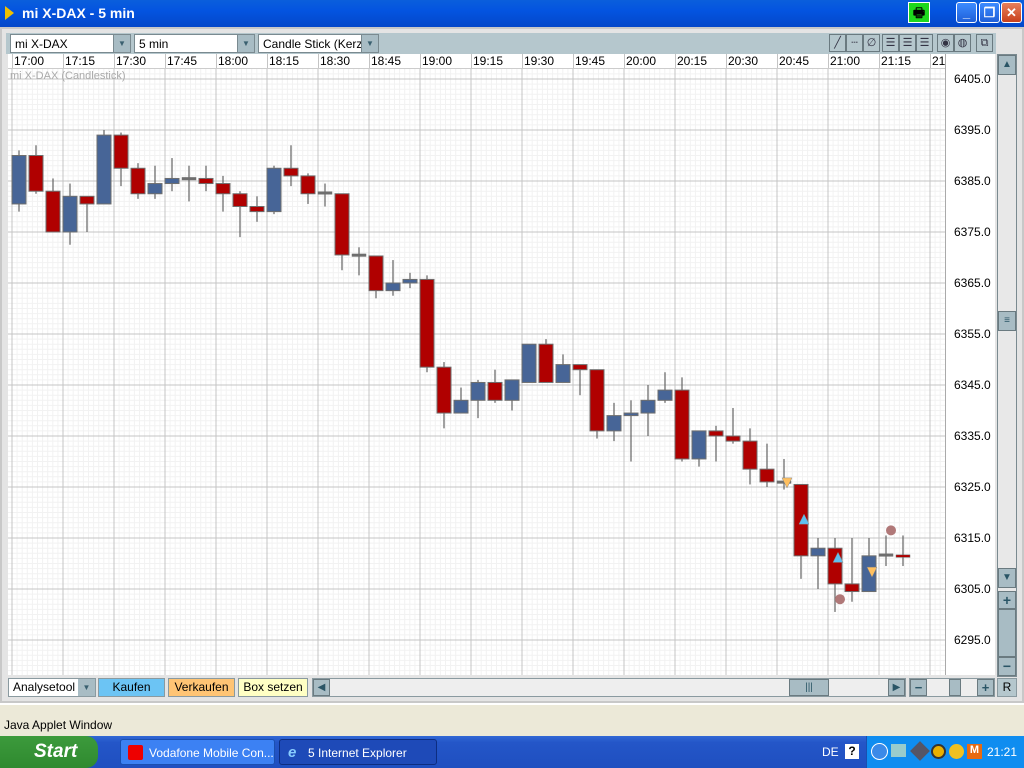 The height and width of the screenshot is (768, 1024). What do you see at coordinates (955, 687) in the screenshot?
I see `time-zoom-thumb` at bounding box center [955, 687].